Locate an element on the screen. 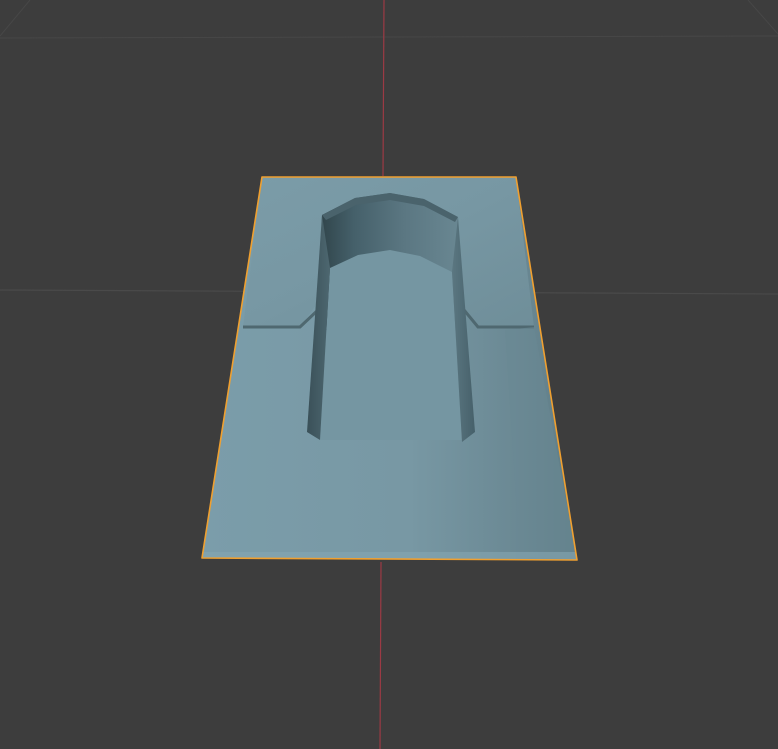  y-axis-top is located at coordinates (383, 88).